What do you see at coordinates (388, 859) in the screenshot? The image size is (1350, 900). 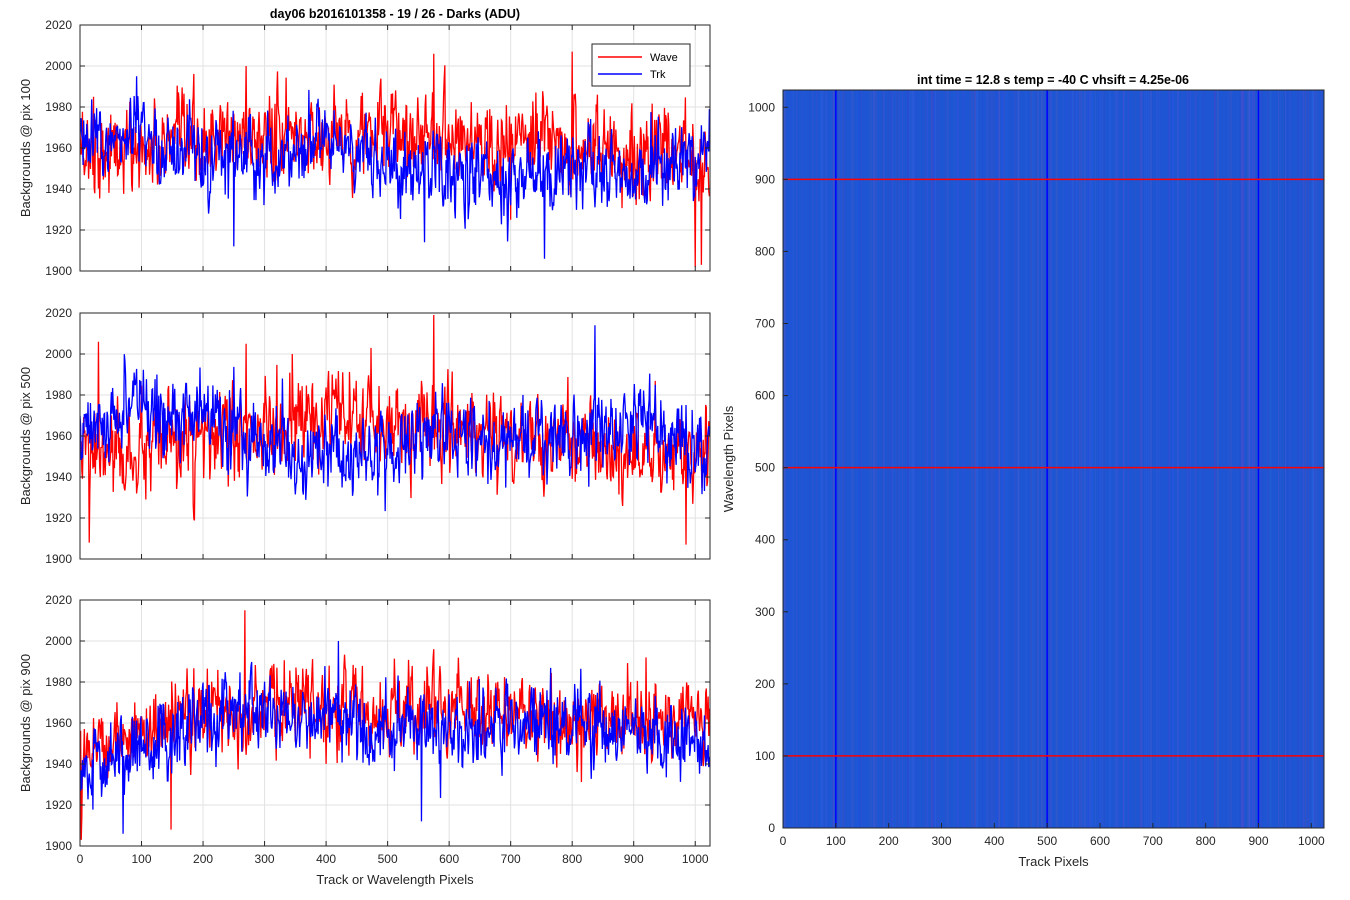 I see `x-tick-label: 500` at bounding box center [388, 859].